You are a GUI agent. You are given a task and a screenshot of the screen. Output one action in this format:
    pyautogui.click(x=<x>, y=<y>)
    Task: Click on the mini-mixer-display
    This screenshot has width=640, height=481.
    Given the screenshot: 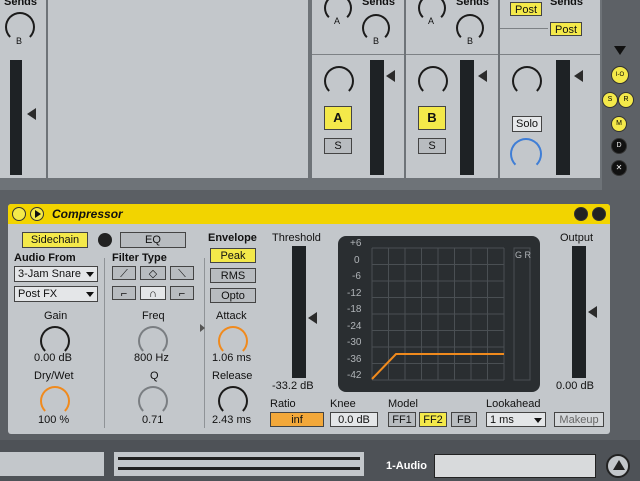 What is the action you would take?
    pyautogui.click(x=515, y=466)
    